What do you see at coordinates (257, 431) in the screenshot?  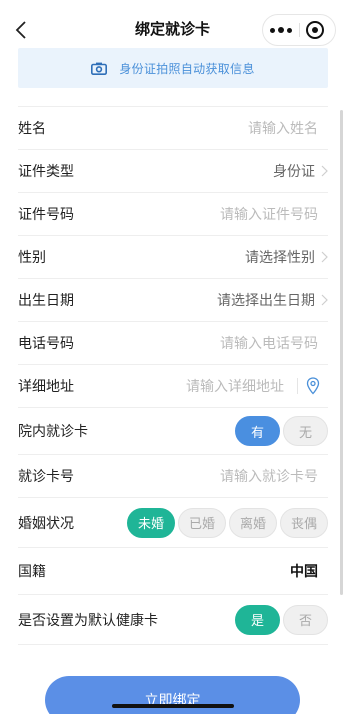 I see `has-card-yes-option: 有` at bounding box center [257, 431].